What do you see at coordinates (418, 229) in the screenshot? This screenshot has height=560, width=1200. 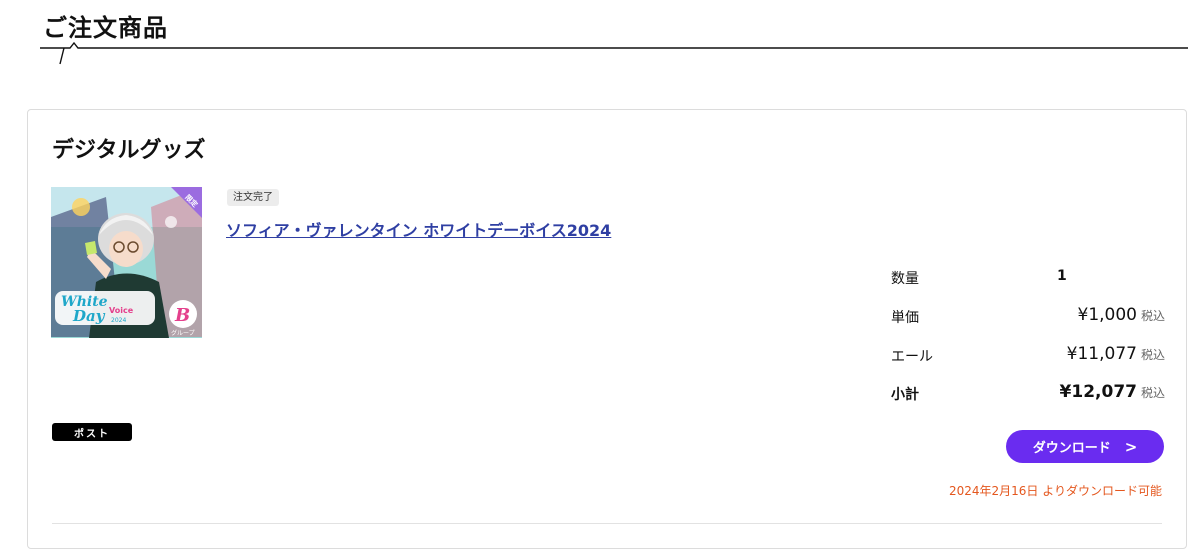 I see `product-title-link: ソフィア・ヴァレンタイン ホワイトデーボイス2024` at bounding box center [418, 229].